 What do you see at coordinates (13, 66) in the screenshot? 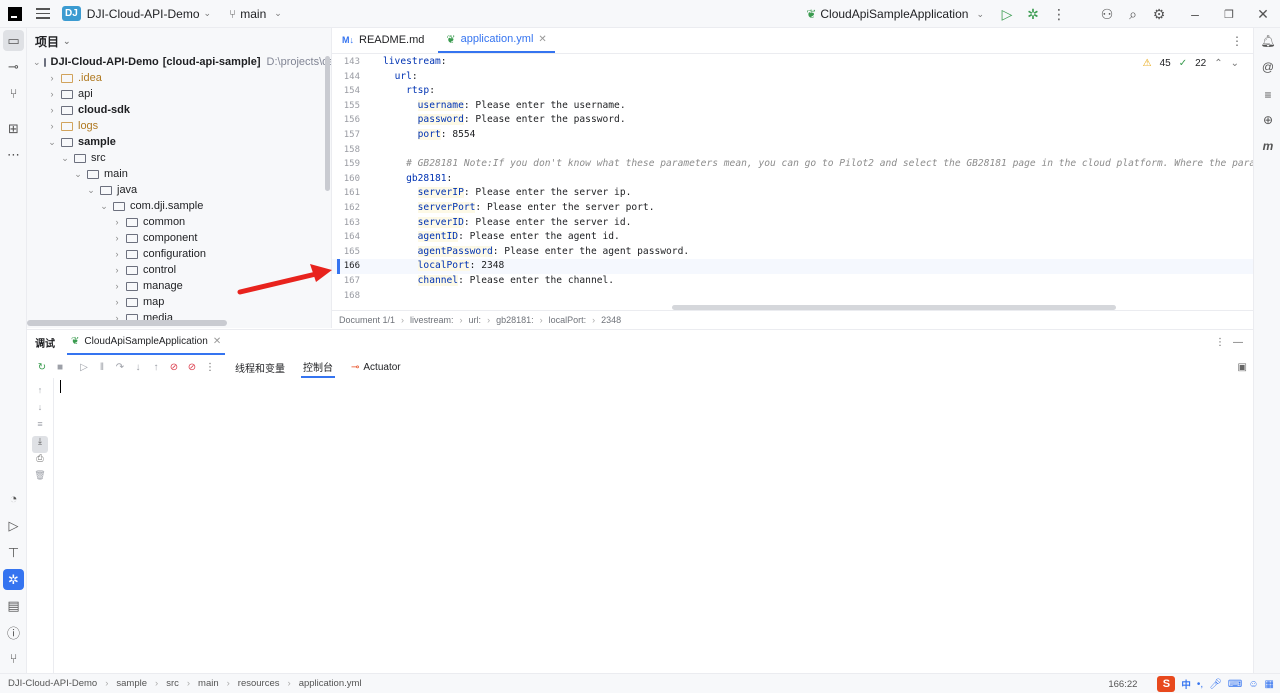
I see `commit-icon: ⊸` at bounding box center [13, 66].